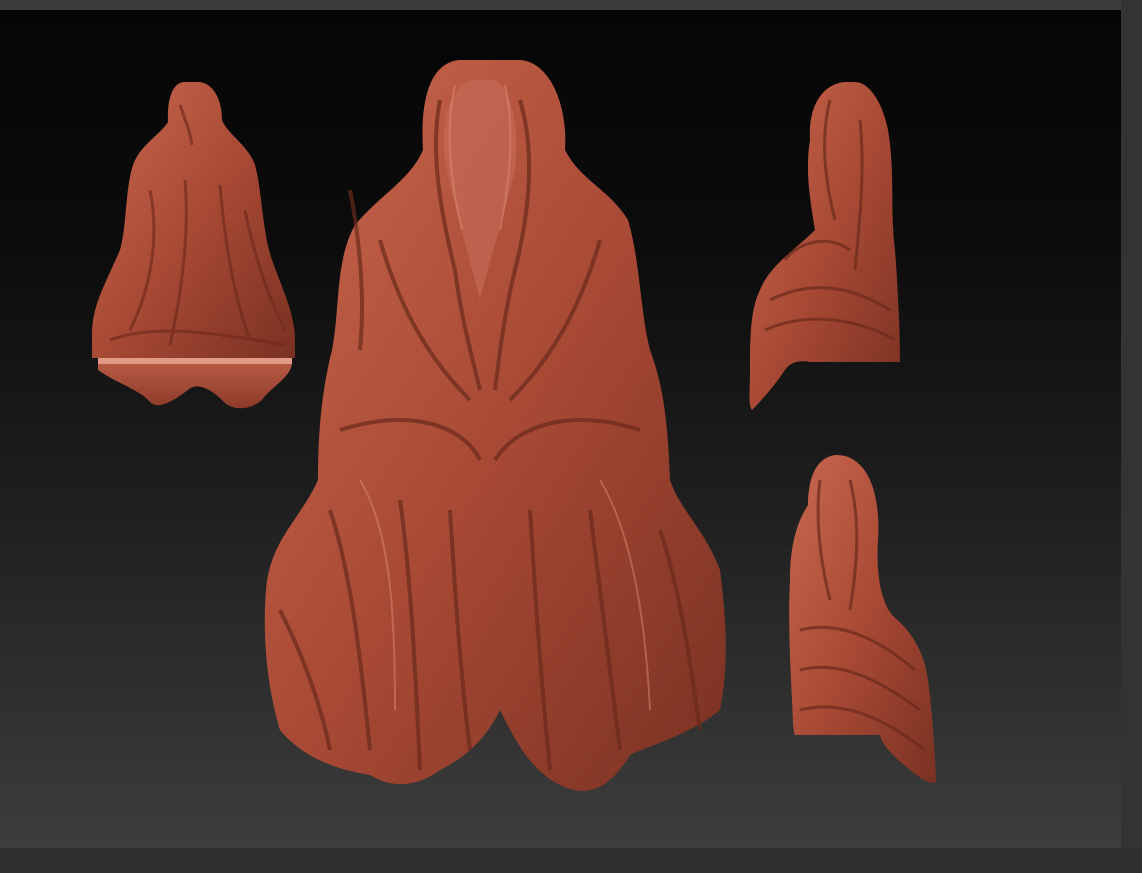  I want to click on window-bottom-border, so click(571, 860).